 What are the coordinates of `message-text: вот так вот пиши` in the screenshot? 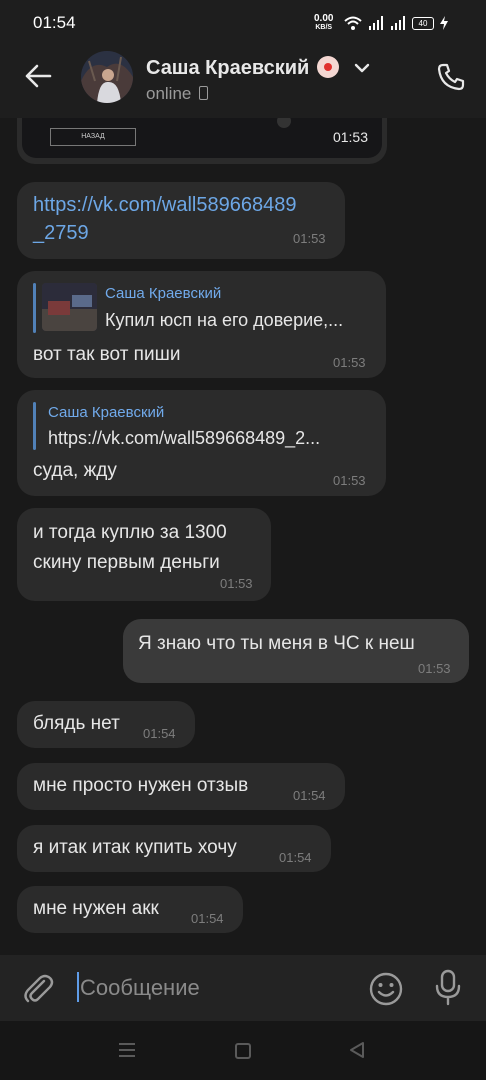 It's located at (107, 354).